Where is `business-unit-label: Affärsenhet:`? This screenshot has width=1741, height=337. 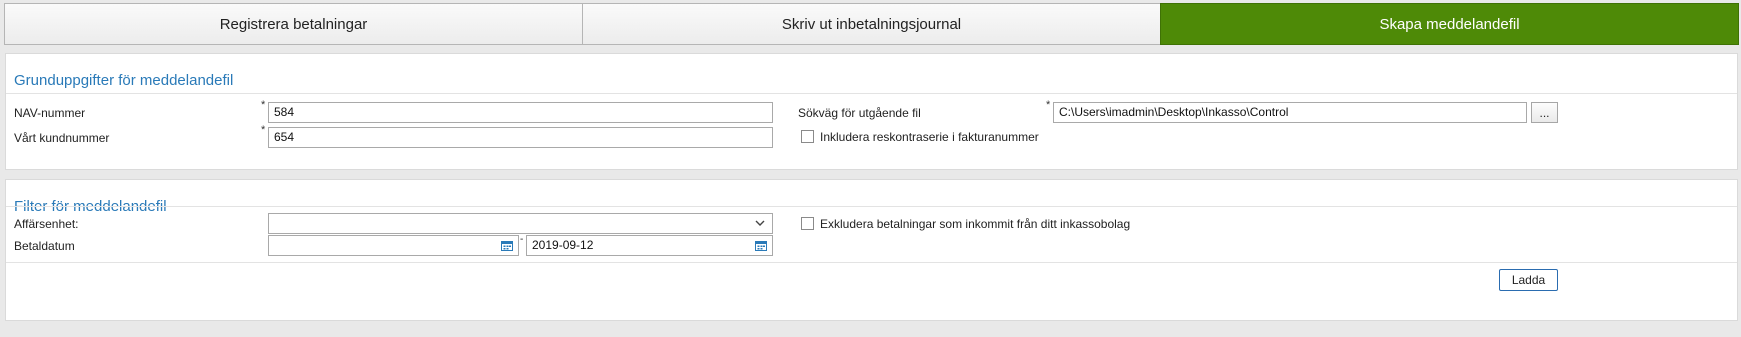
business-unit-label: Affärsenhet: is located at coordinates (46, 224).